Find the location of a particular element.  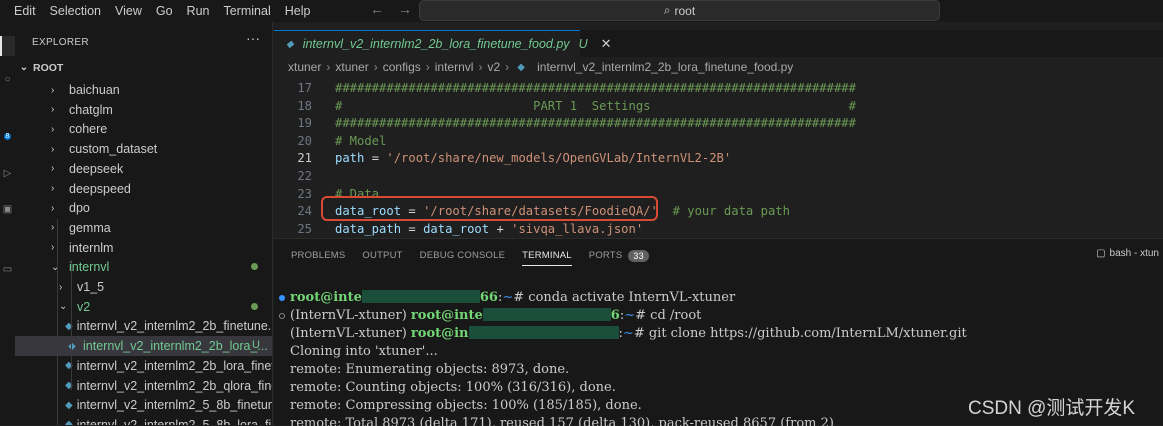

source-control-icon: 8 is located at coordinates (7, 140).